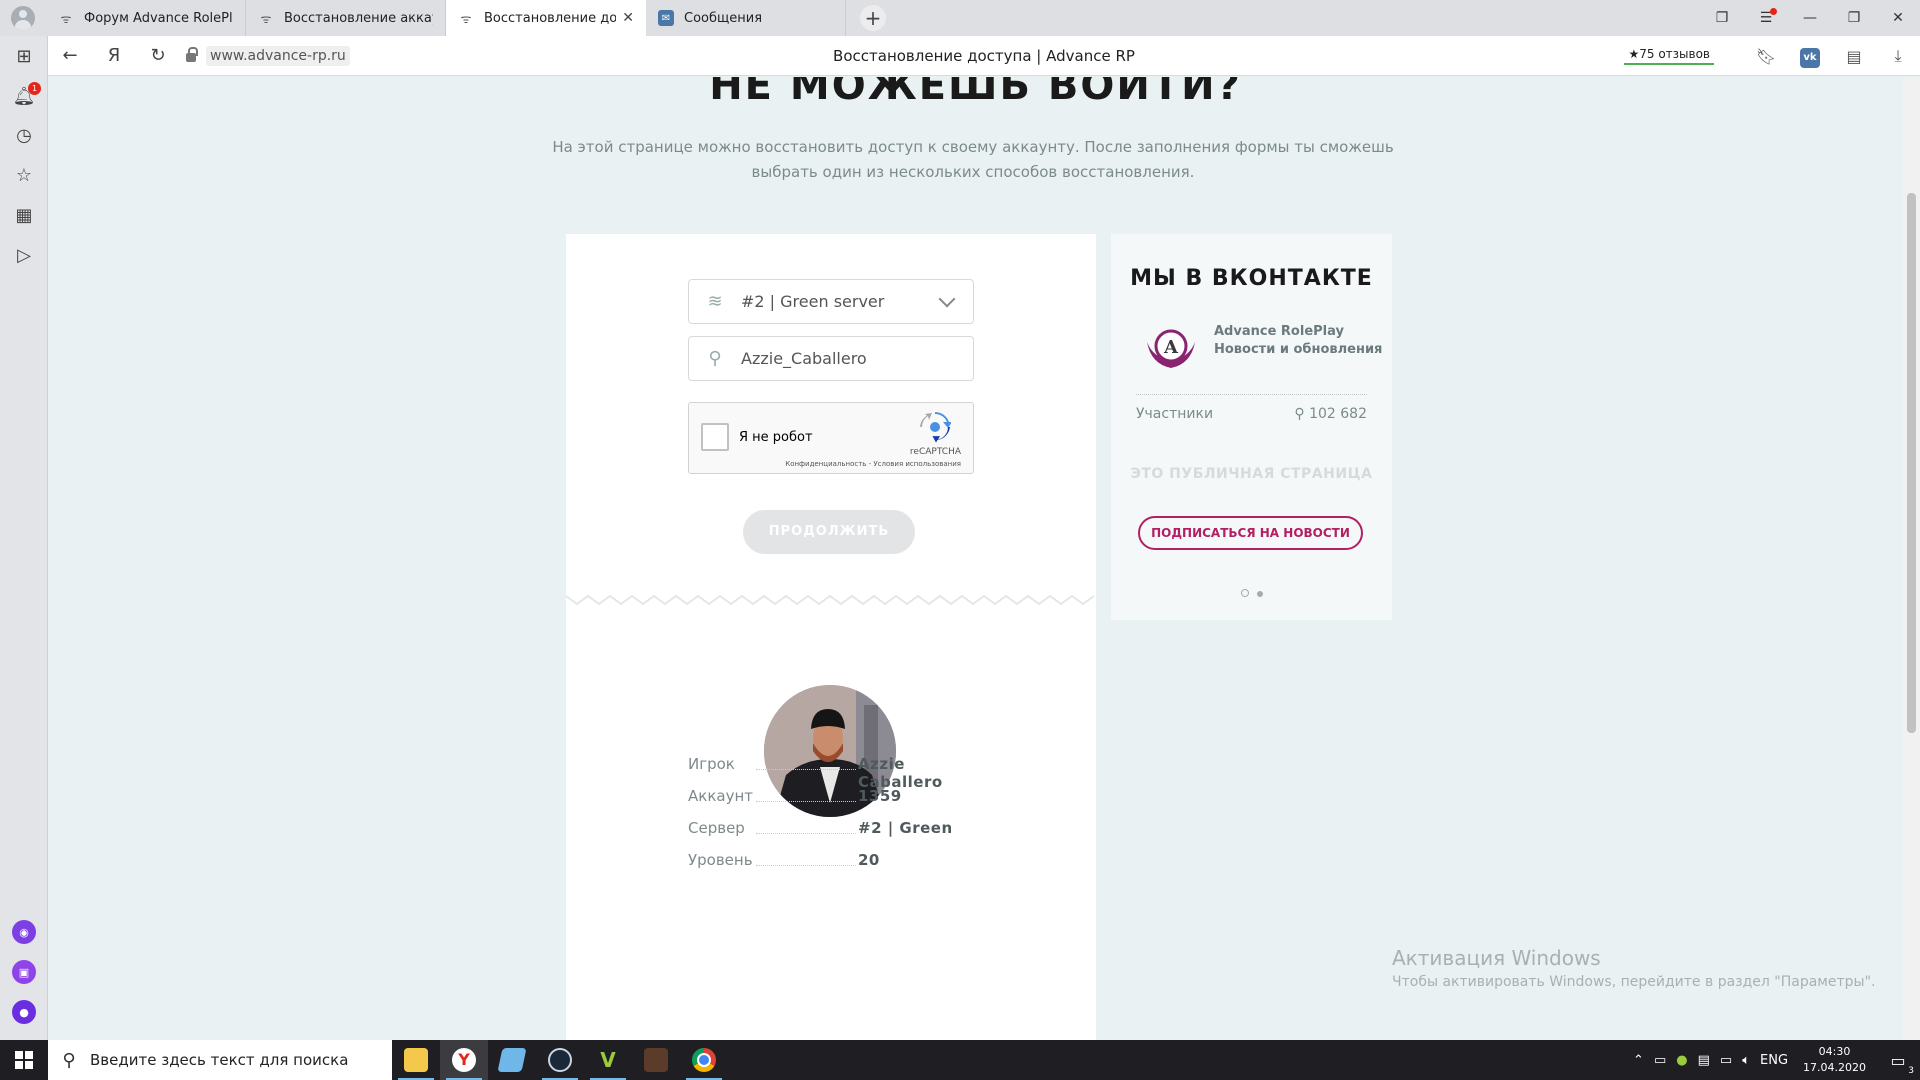 The width and height of the screenshot is (1920, 1080). I want to click on video-play-icon: ▷, so click(24, 255).